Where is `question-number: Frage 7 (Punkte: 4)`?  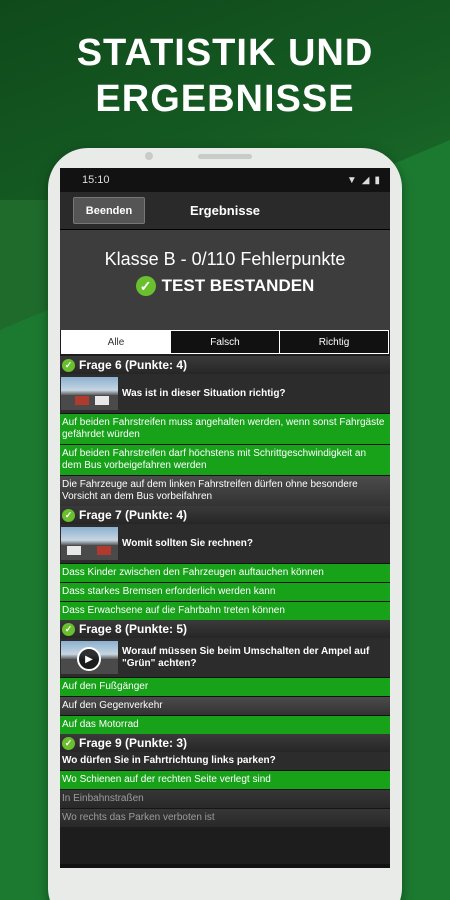 question-number: Frage 7 (Punkte: 4) is located at coordinates (133, 515).